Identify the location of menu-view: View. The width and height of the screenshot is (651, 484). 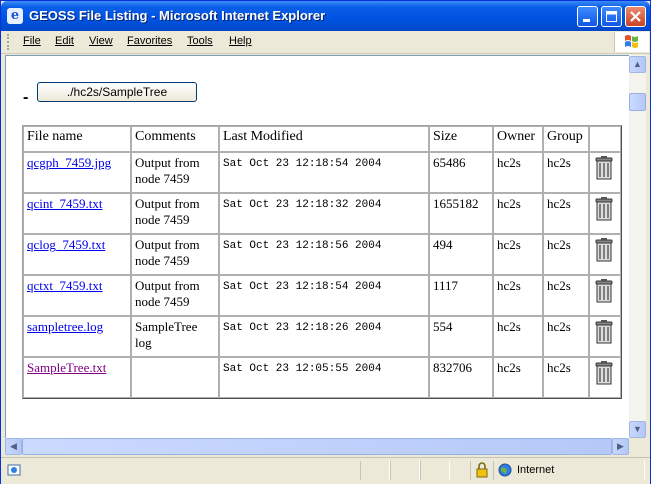
(101, 41).